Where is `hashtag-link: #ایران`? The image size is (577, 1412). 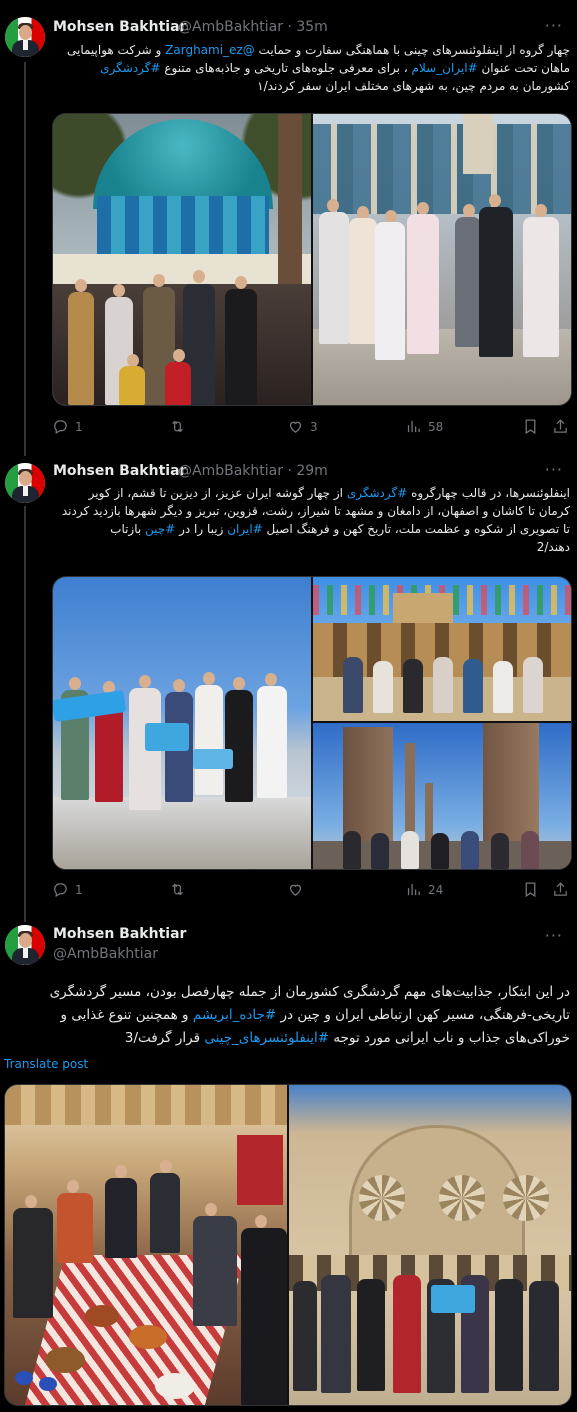
hashtag-link: #ایران is located at coordinates (245, 529).